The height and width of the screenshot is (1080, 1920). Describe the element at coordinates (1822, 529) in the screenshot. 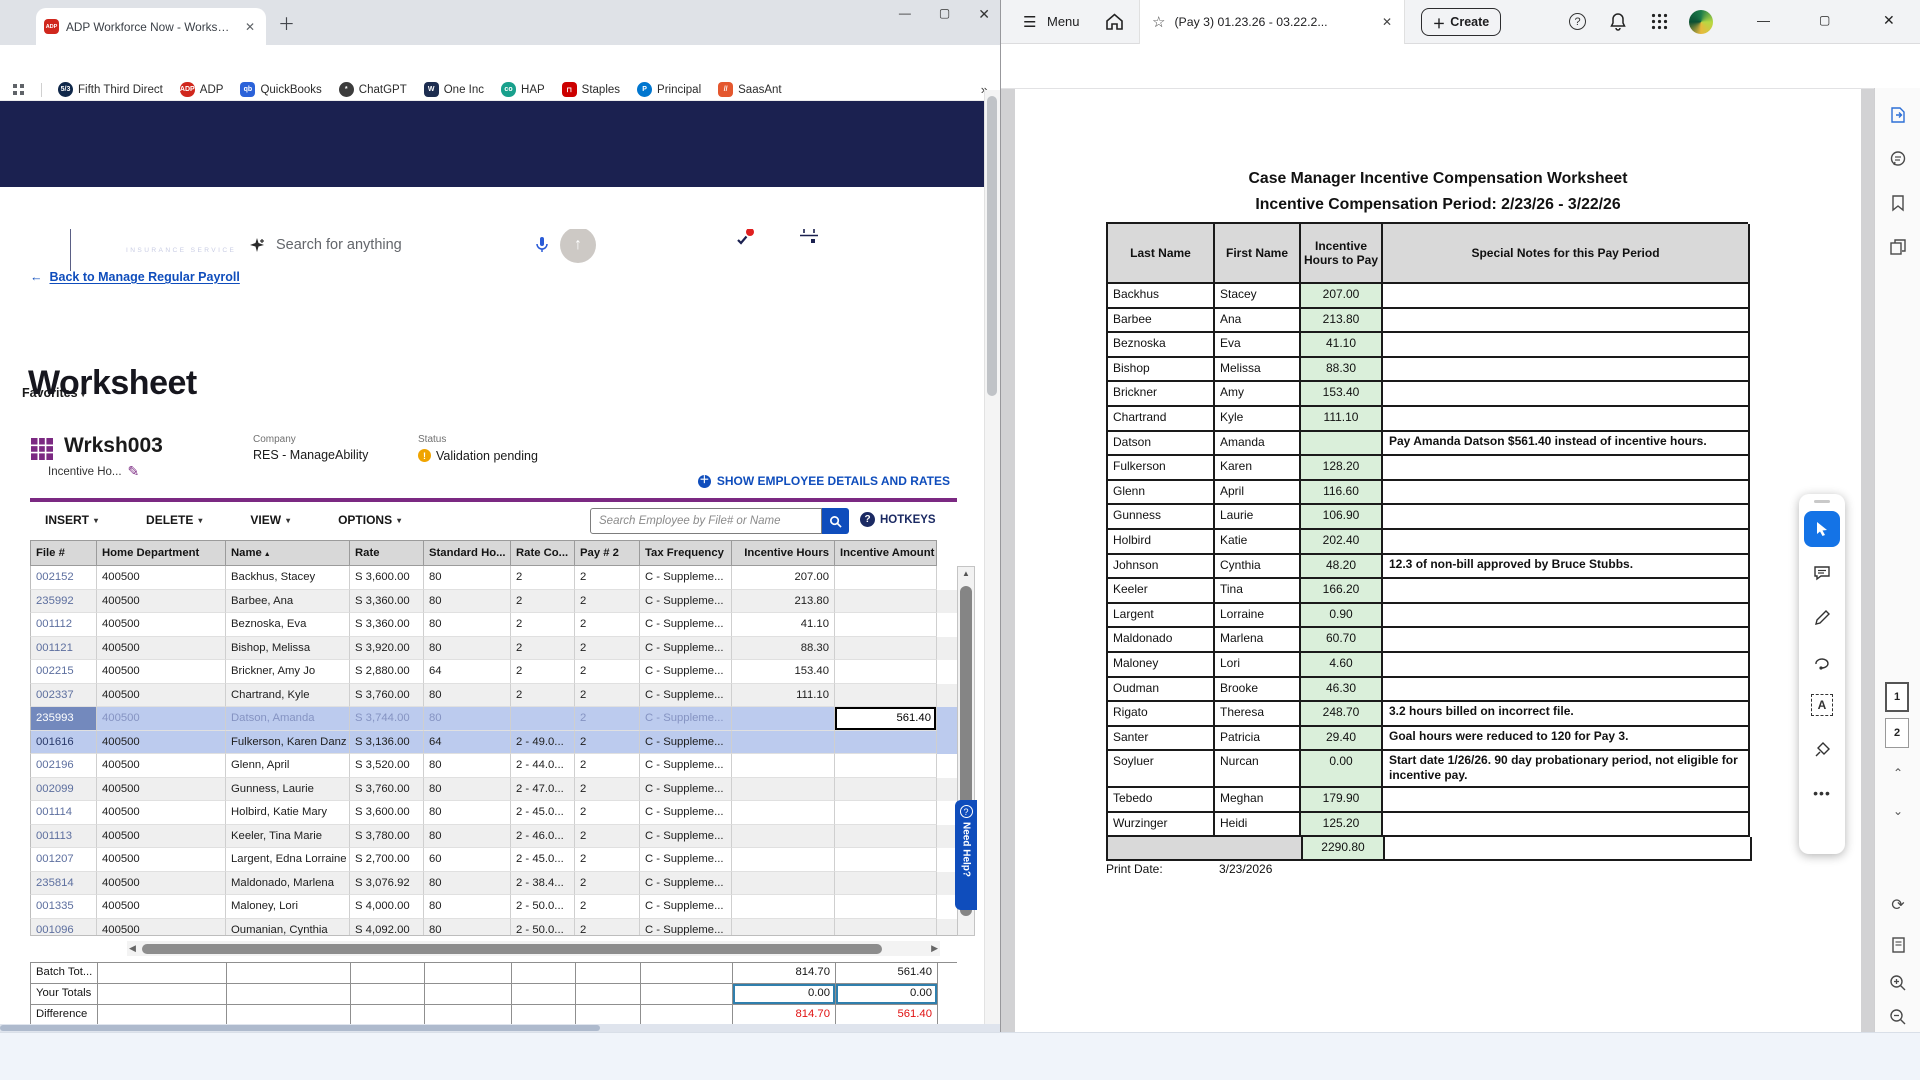

I see `select-tool-button` at that location.